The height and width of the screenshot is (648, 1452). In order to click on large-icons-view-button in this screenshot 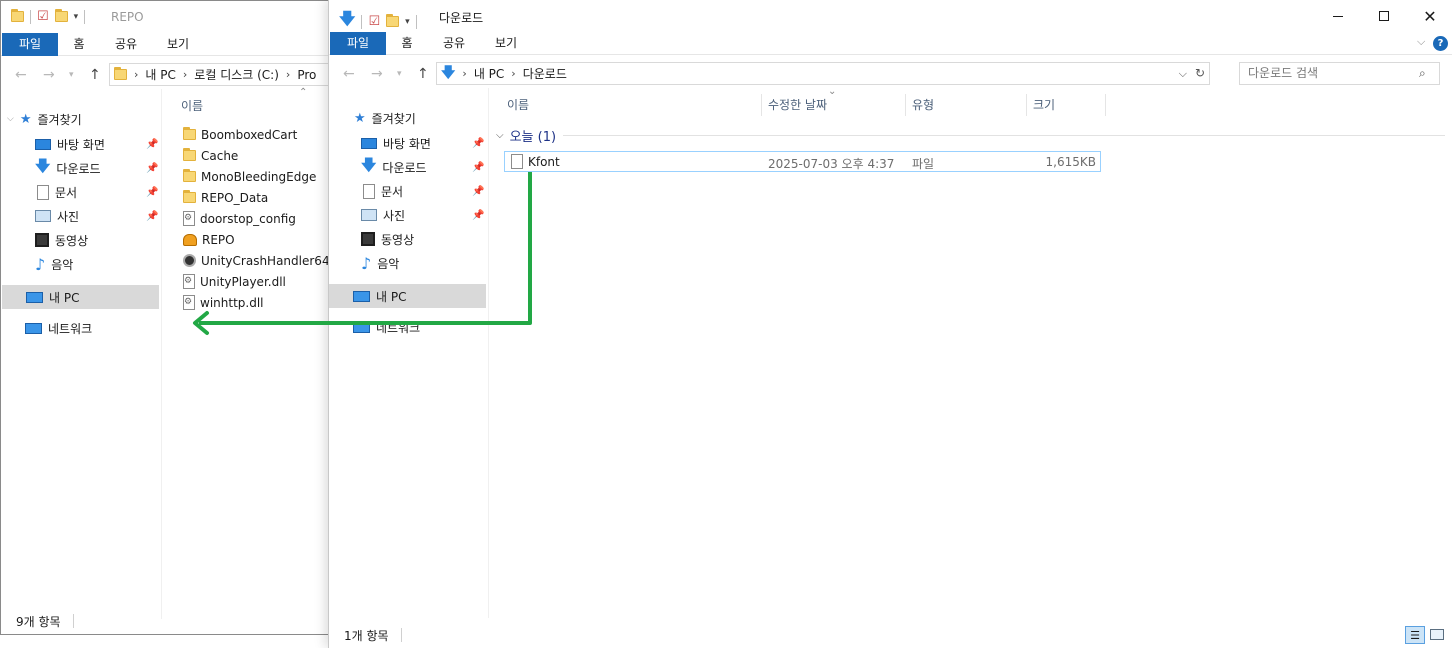, I will do `click(1437, 634)`.